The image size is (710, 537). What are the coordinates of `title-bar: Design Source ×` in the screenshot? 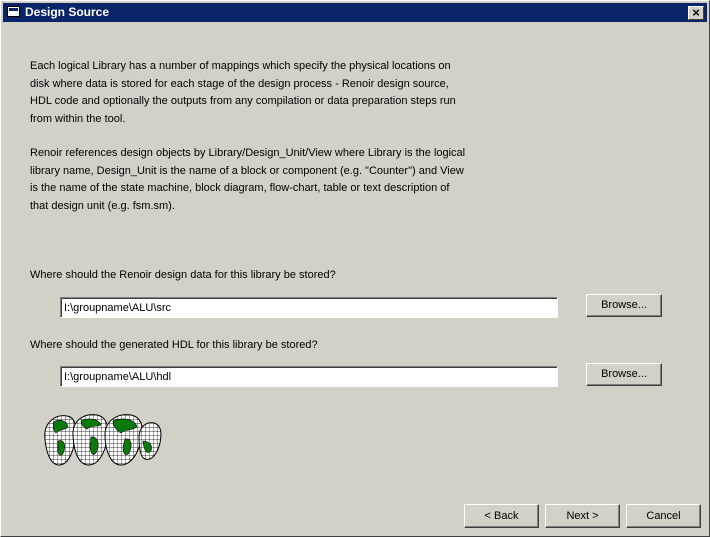 It's located at (355, 12).